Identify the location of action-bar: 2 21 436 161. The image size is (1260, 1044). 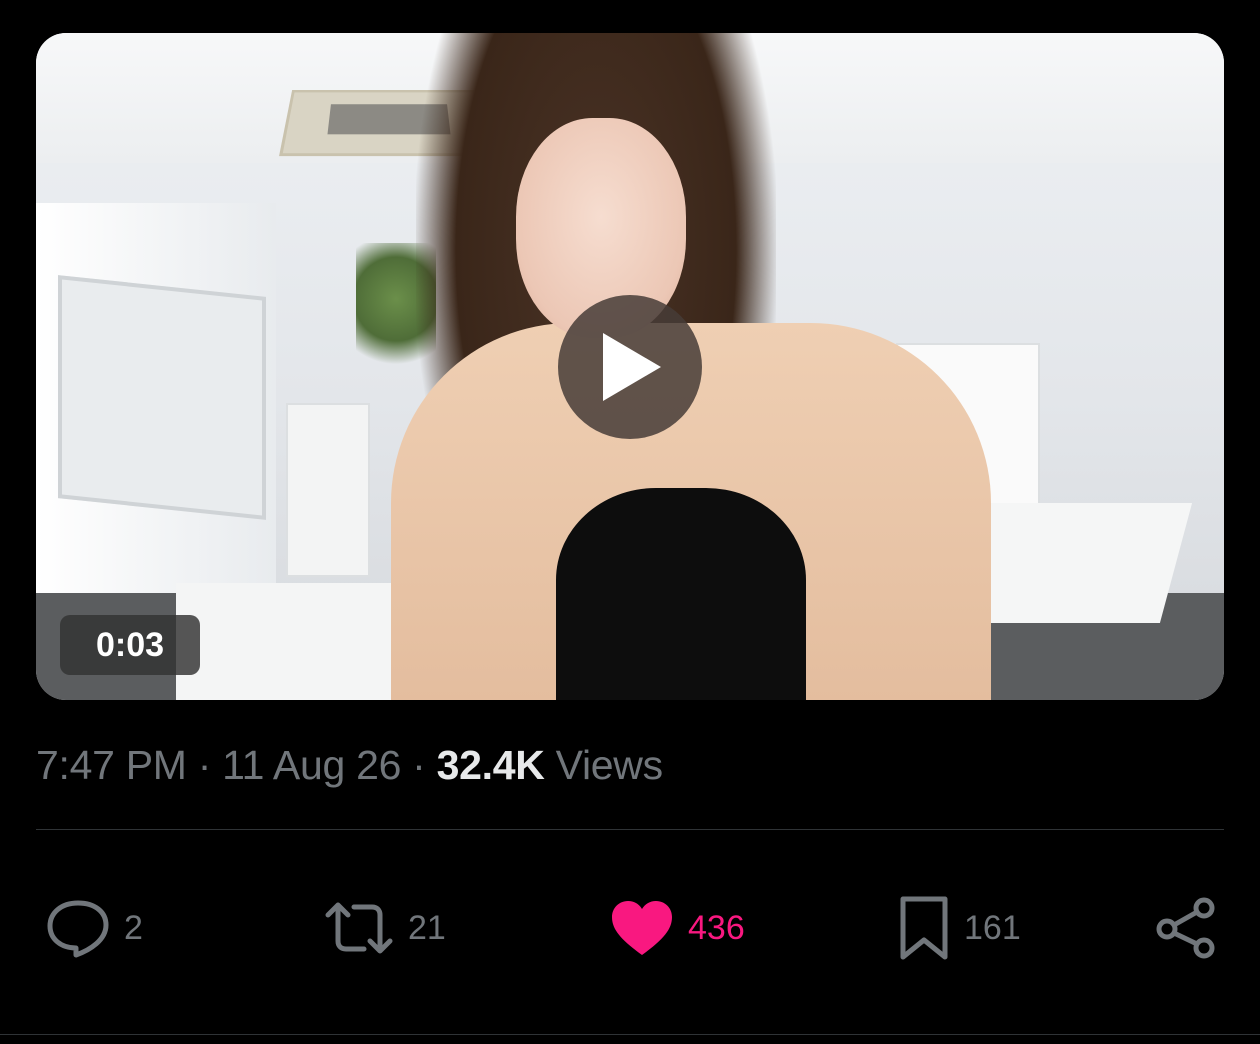
(630, 928).